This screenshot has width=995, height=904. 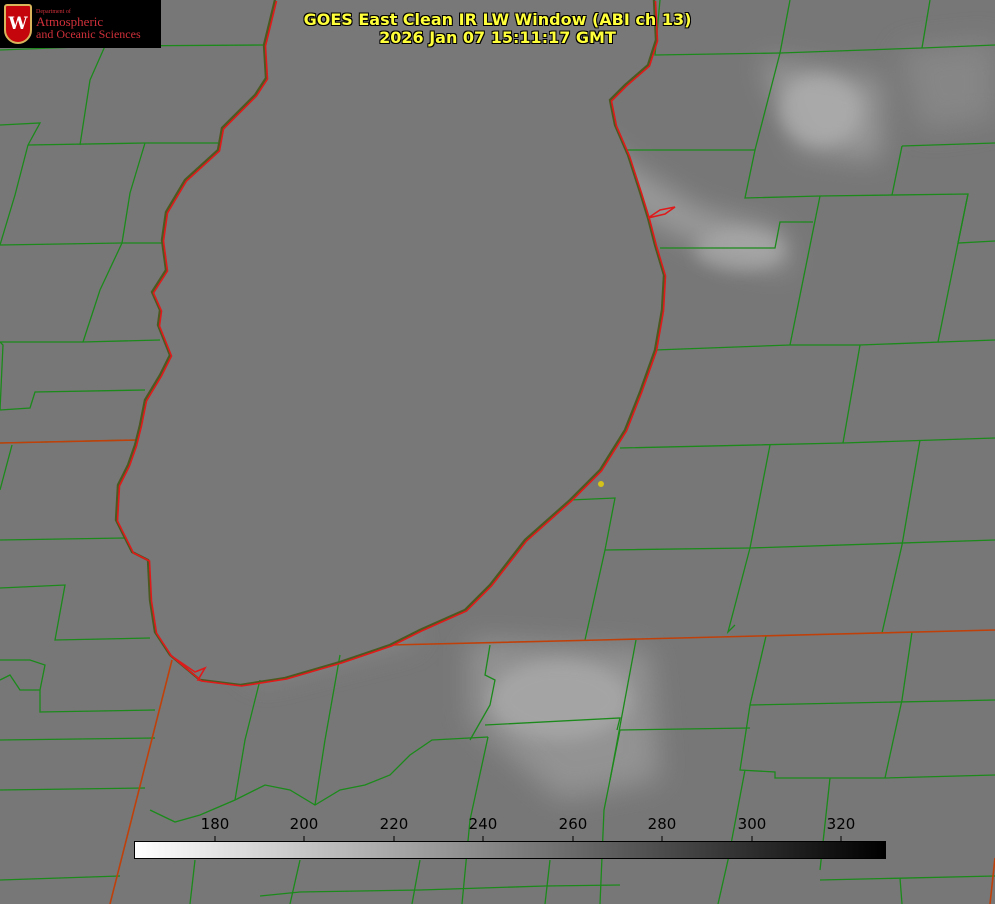 What do you see at coordinates (601, 484) in the screenshot?
I see `location-marker` at bounding box center [601, 484].